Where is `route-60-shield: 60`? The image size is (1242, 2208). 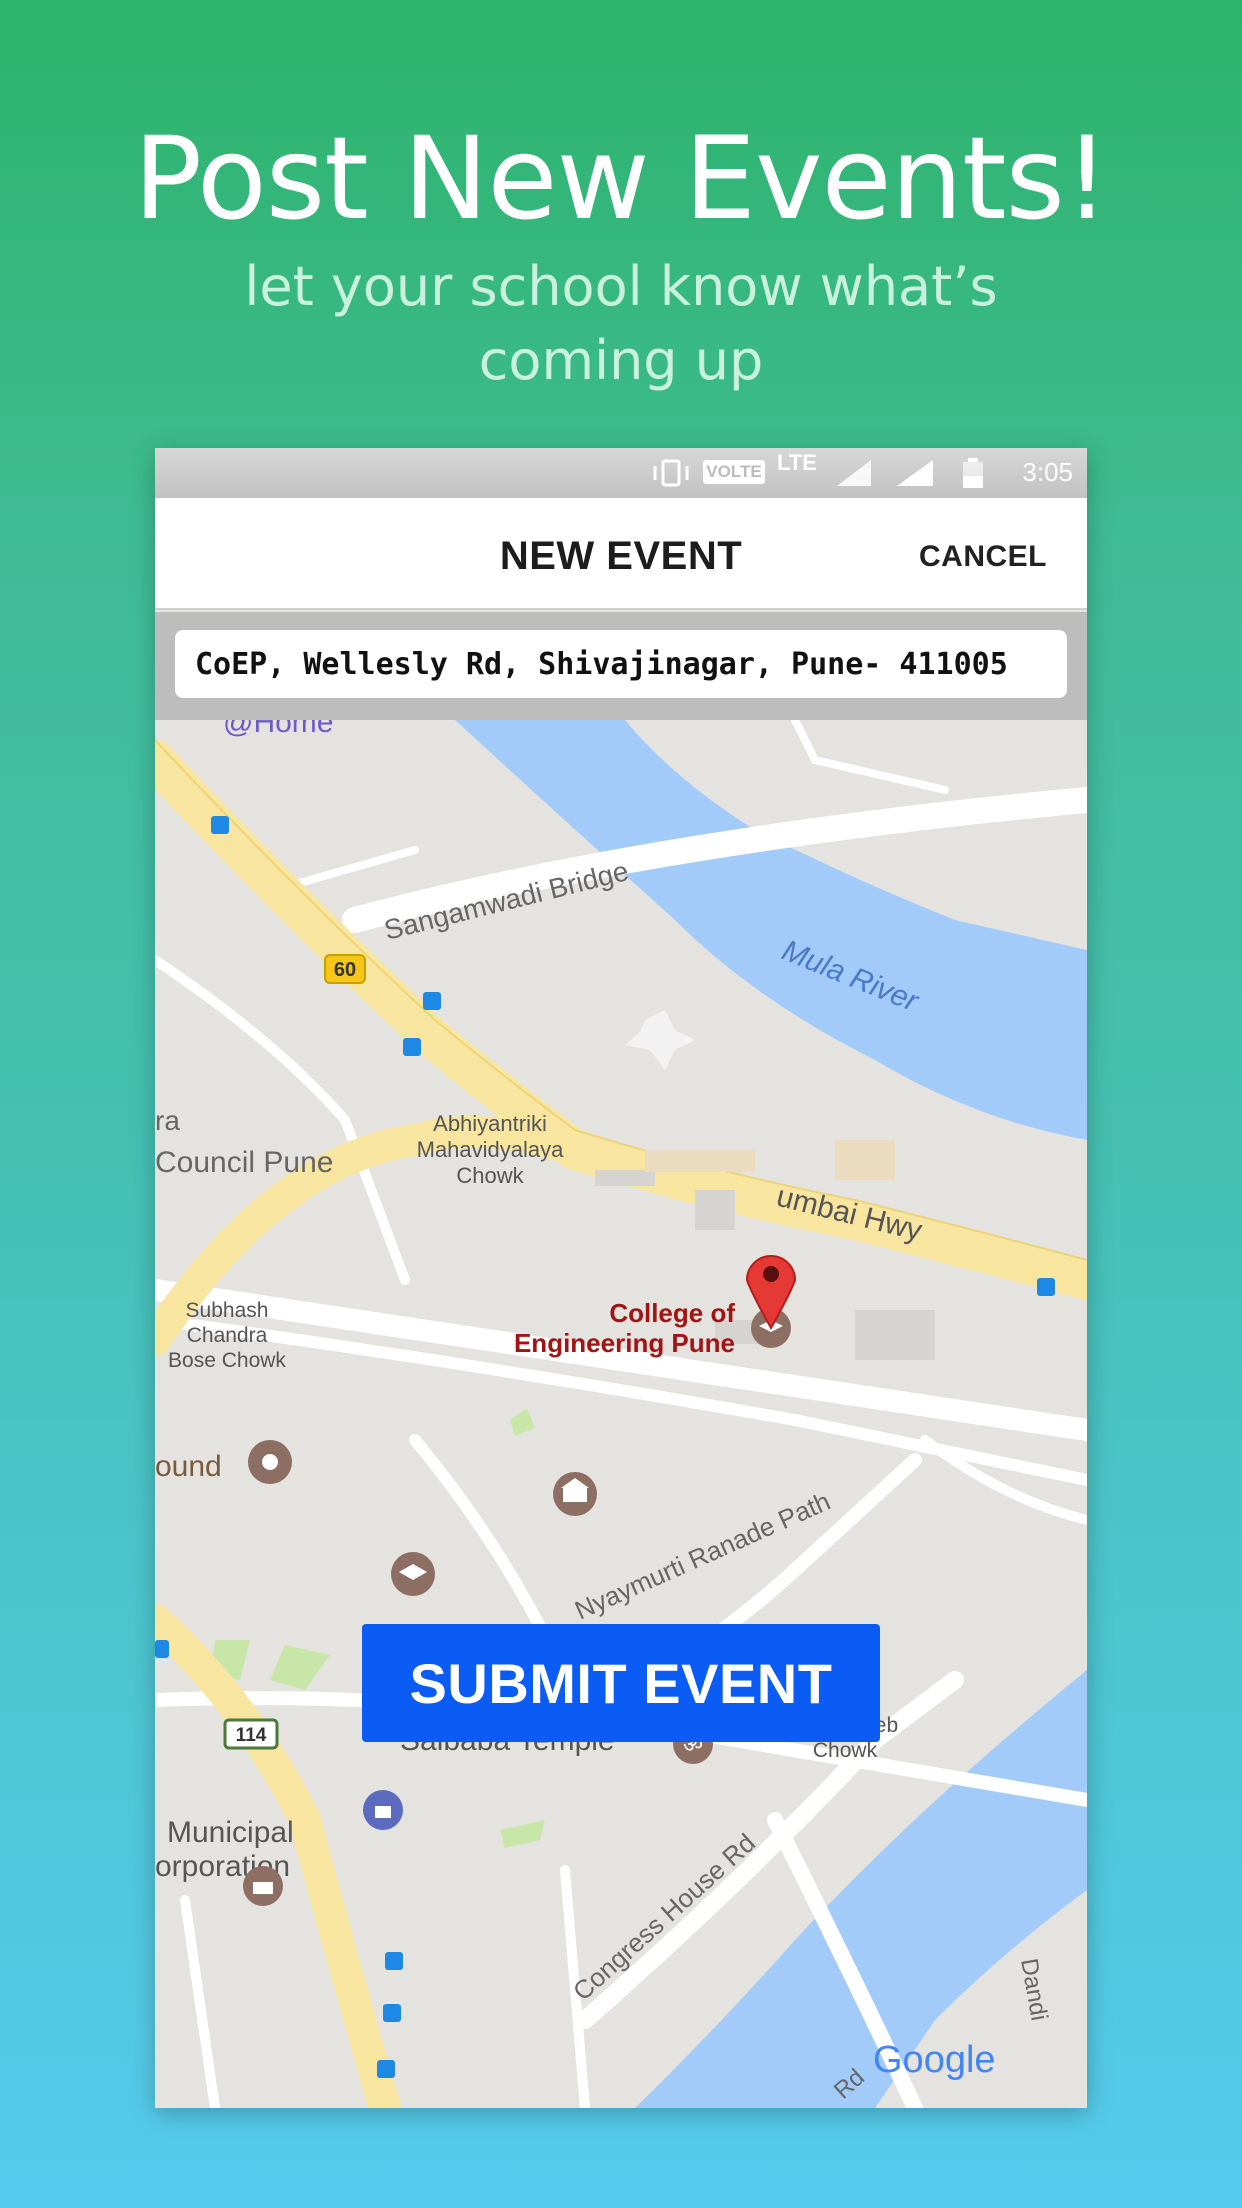
route-60-shield: 60 is located at coordinates (345, 969).